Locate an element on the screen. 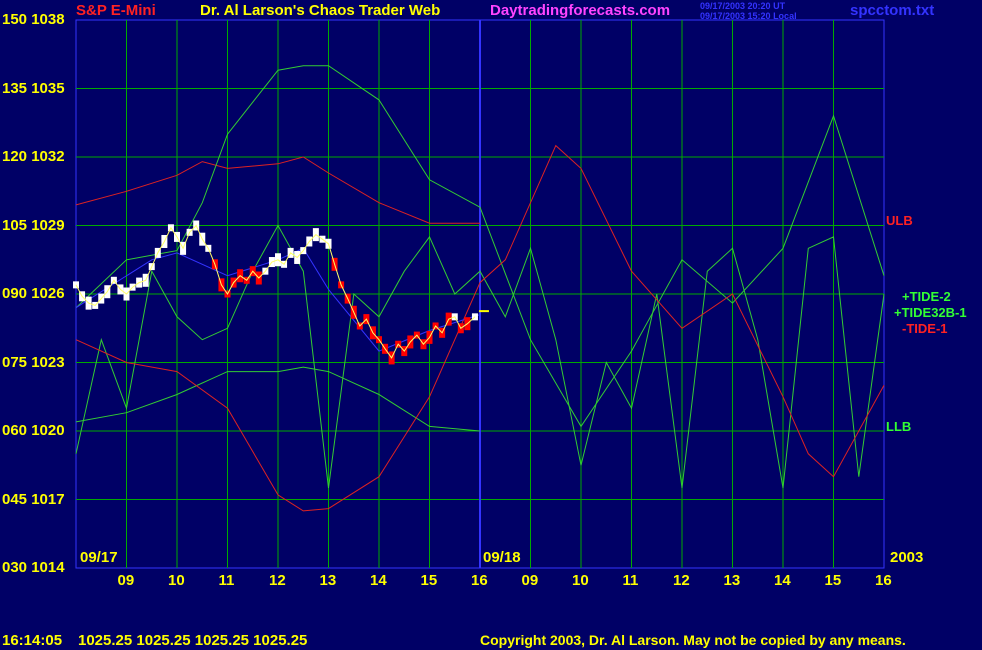 The width and height of the screenshot is (982, 650). y-tick-label: 075 1023 is located at coordinates (33, 362).